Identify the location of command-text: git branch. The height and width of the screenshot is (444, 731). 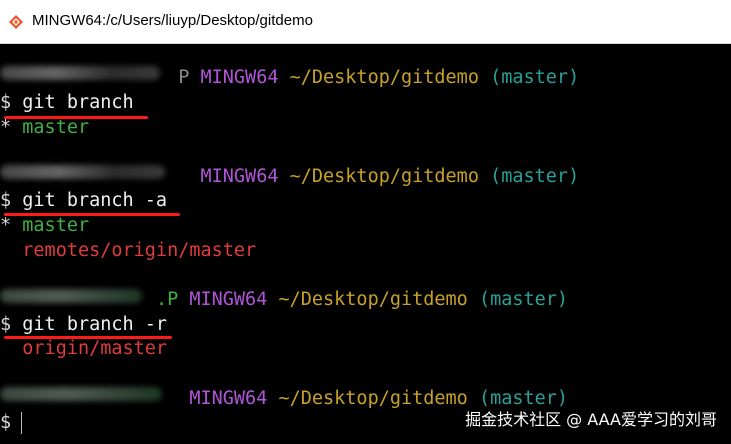
(78, 102).